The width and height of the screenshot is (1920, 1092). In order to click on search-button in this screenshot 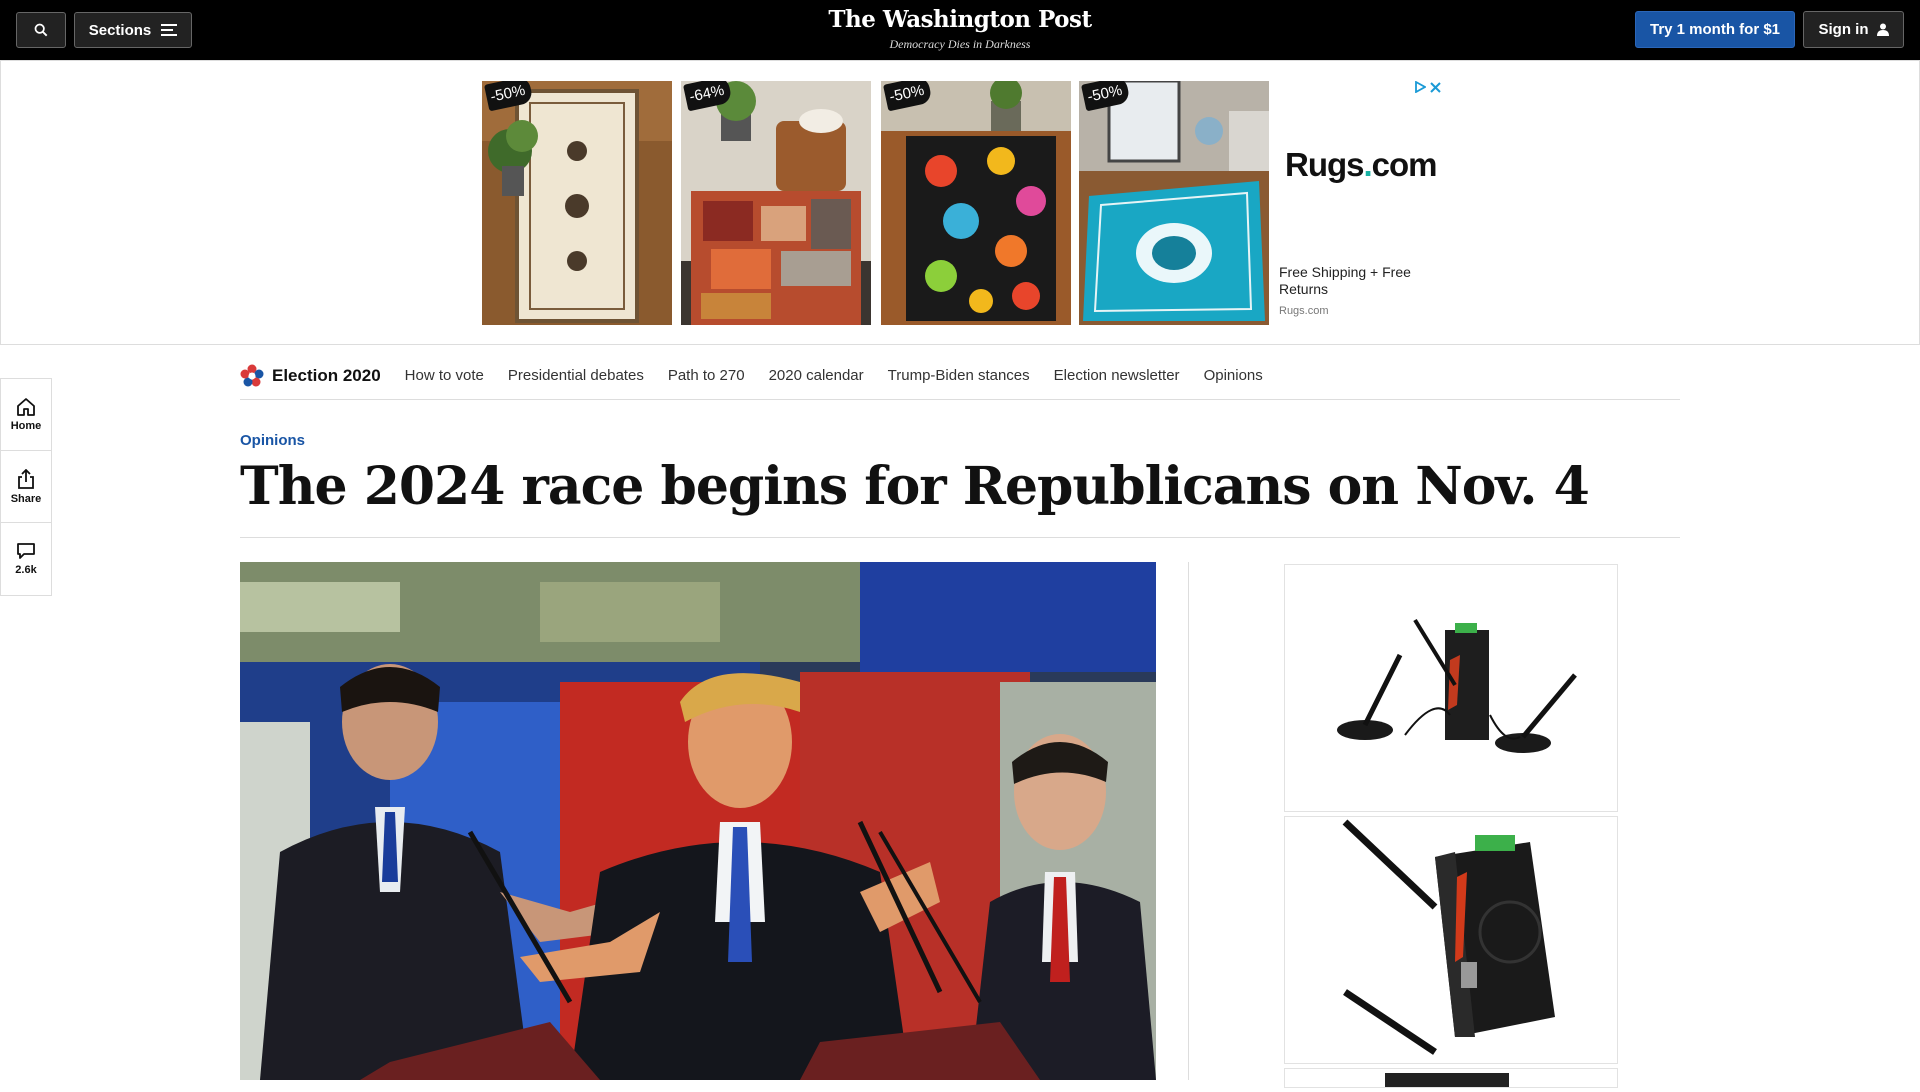, I will do `click(41, 30)`.